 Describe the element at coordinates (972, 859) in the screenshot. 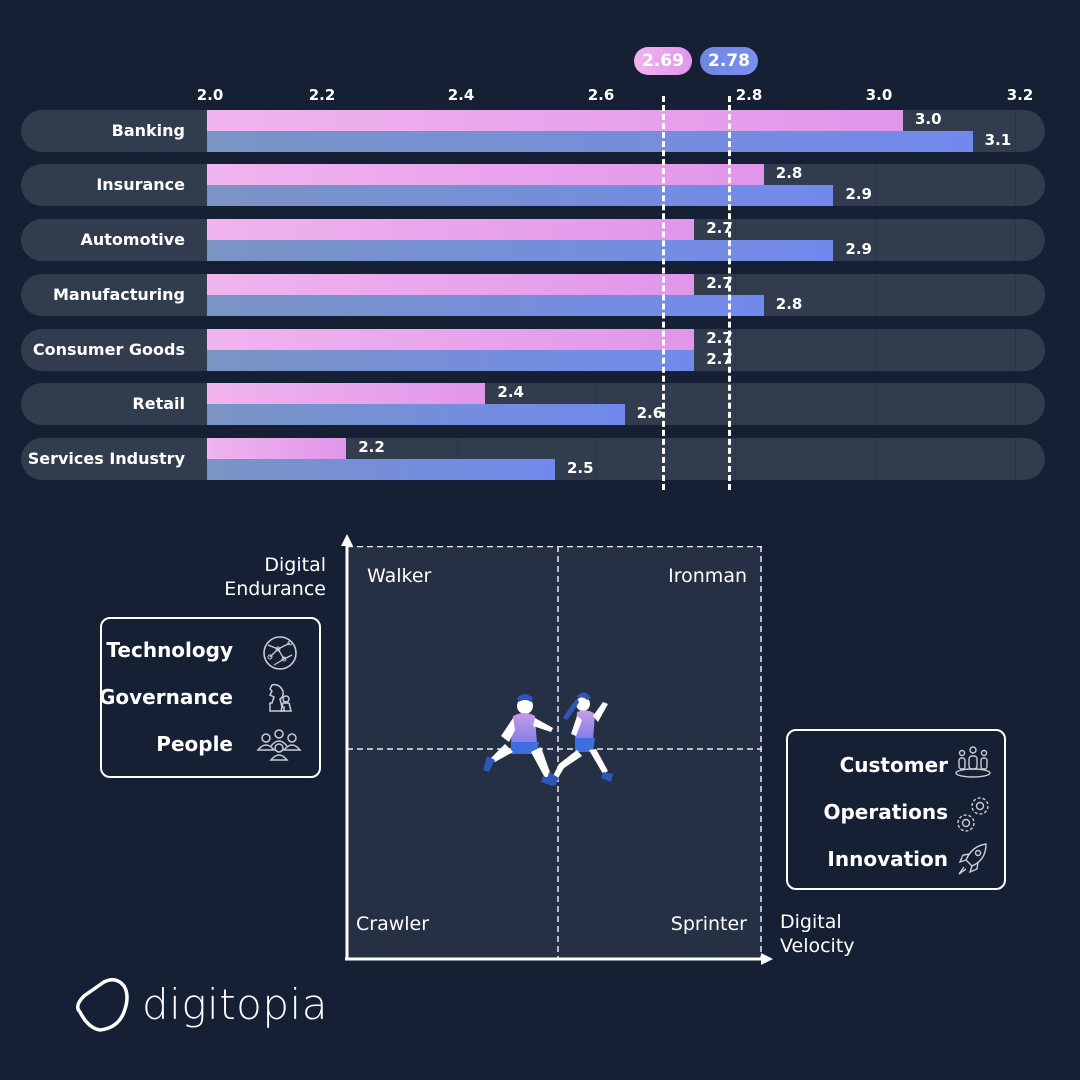

I see `rocket-icon` at that location.